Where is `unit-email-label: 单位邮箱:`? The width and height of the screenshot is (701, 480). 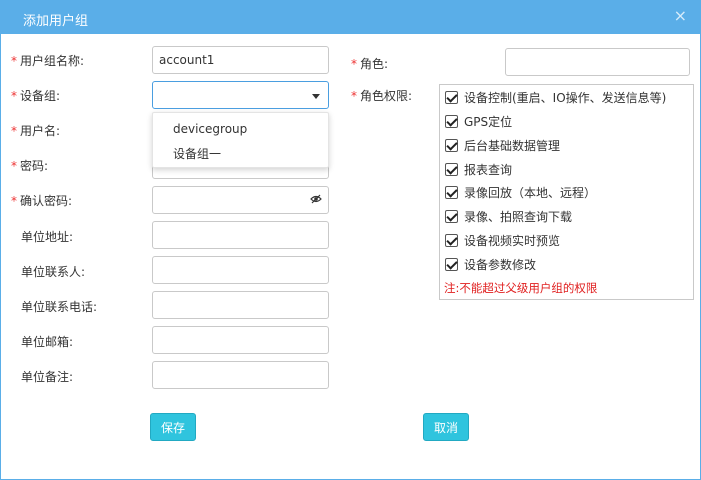
unit-email-label: 单位邮箱: is located at coordinates (47, 342).